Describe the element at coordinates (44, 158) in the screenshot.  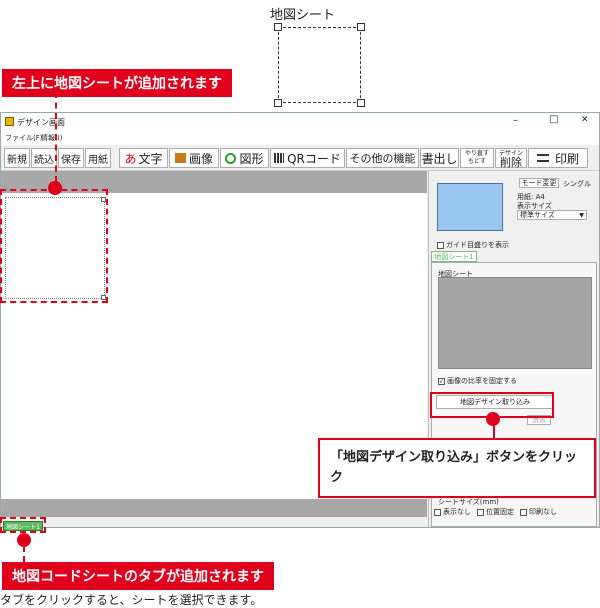
I see `open-button: 読込` at that location.